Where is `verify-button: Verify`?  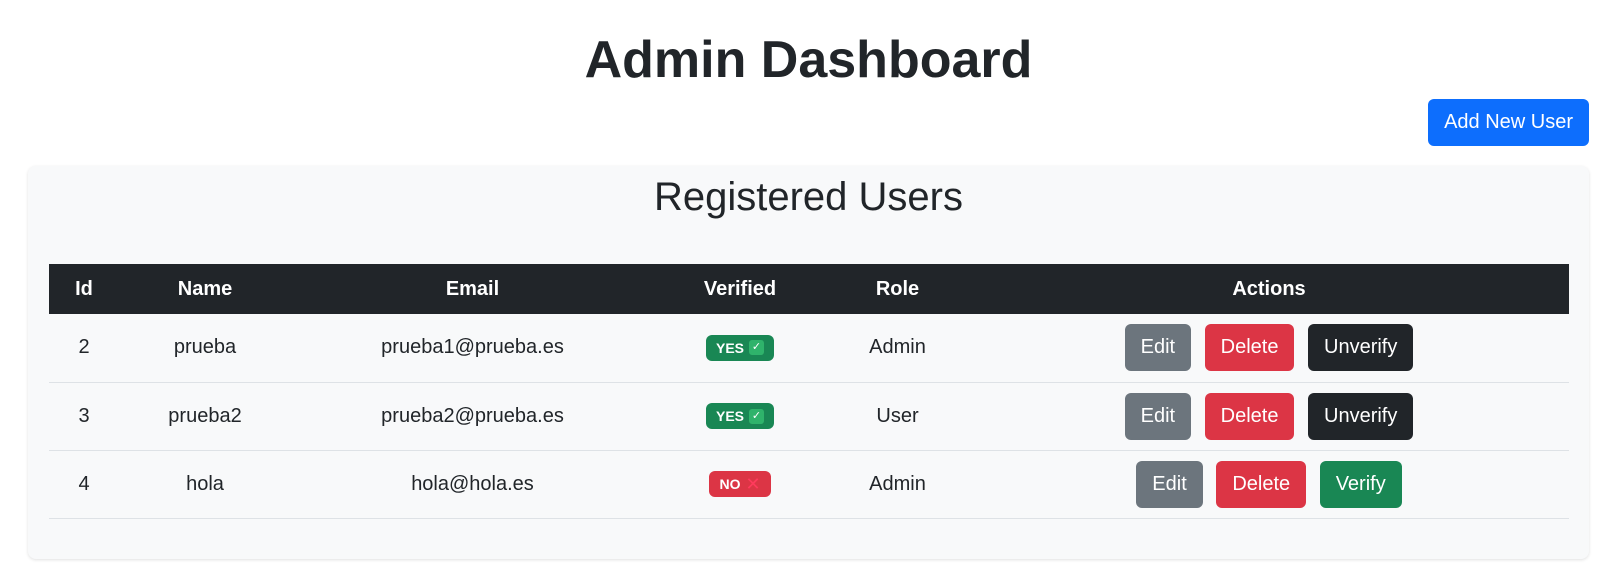 verify-button: Verify is located at coordinates (1360, 484).